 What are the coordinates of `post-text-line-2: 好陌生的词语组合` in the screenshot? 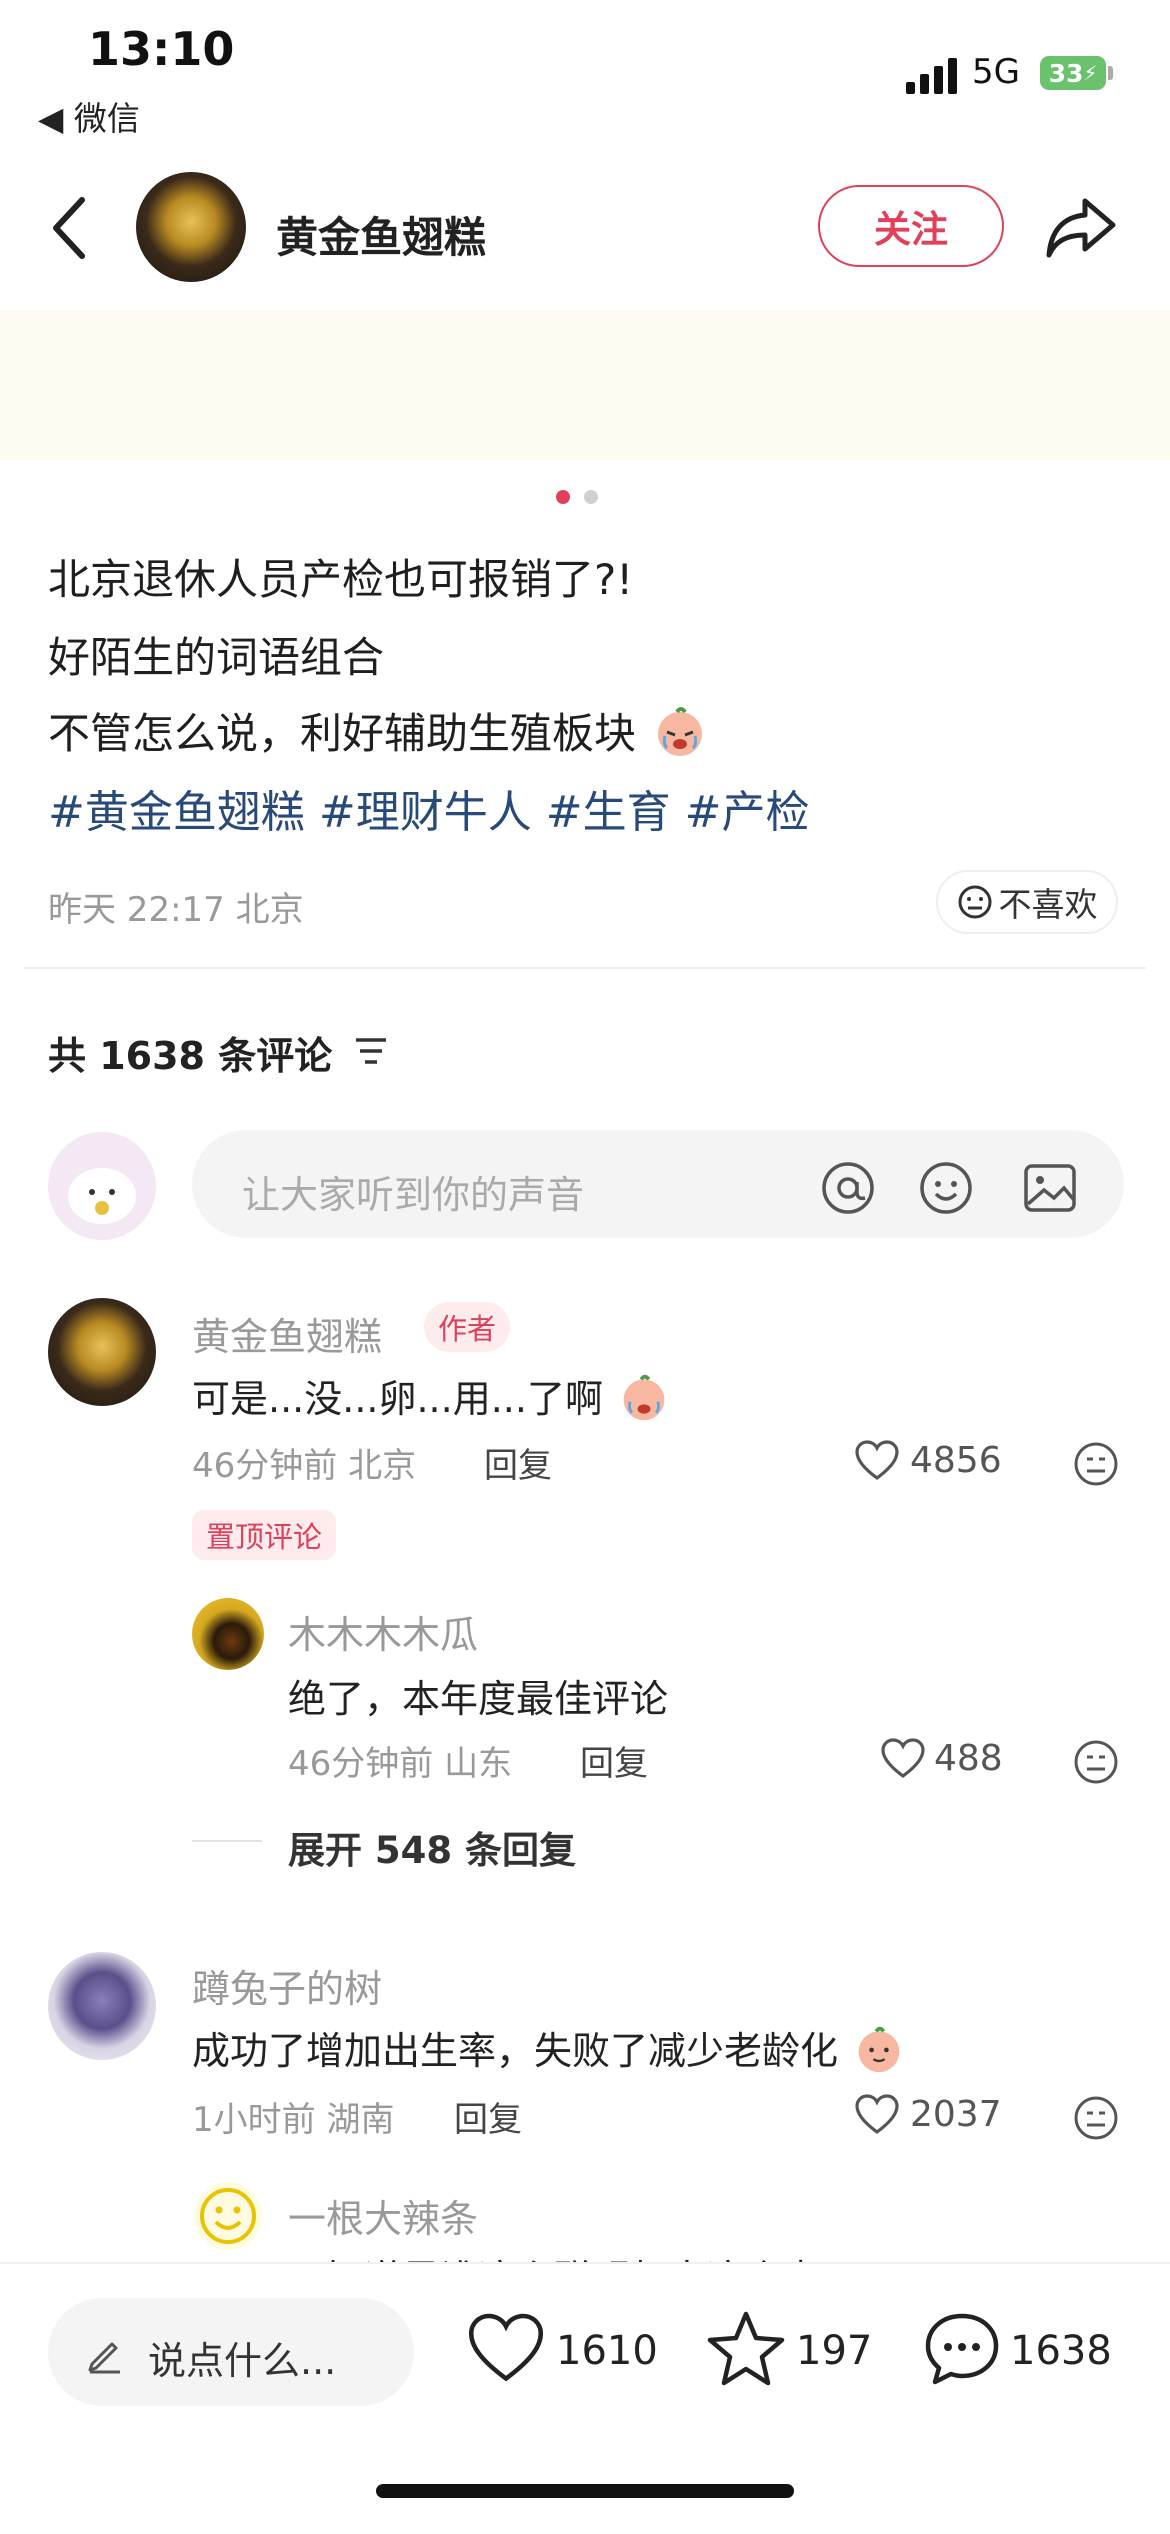 It's located at (216, 657).